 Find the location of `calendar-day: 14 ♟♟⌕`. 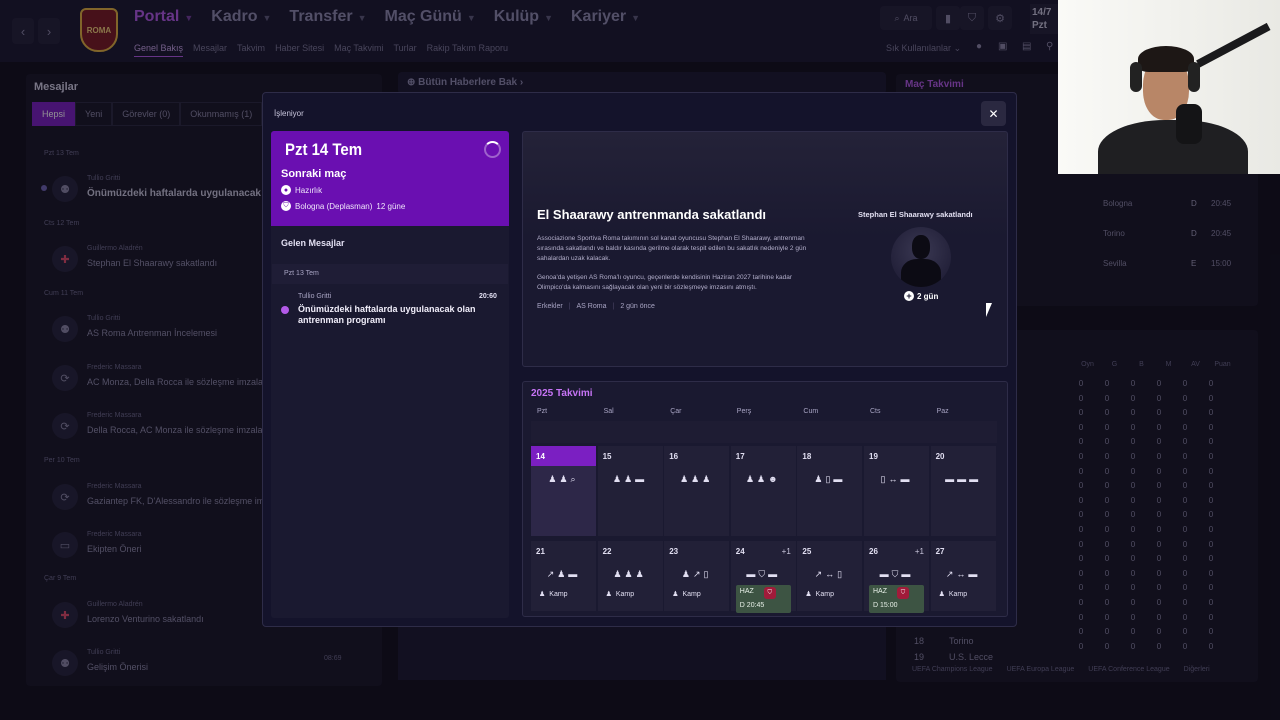

calendar-day: 14 ♟♟⌕ is located at coordinates (563, 491).